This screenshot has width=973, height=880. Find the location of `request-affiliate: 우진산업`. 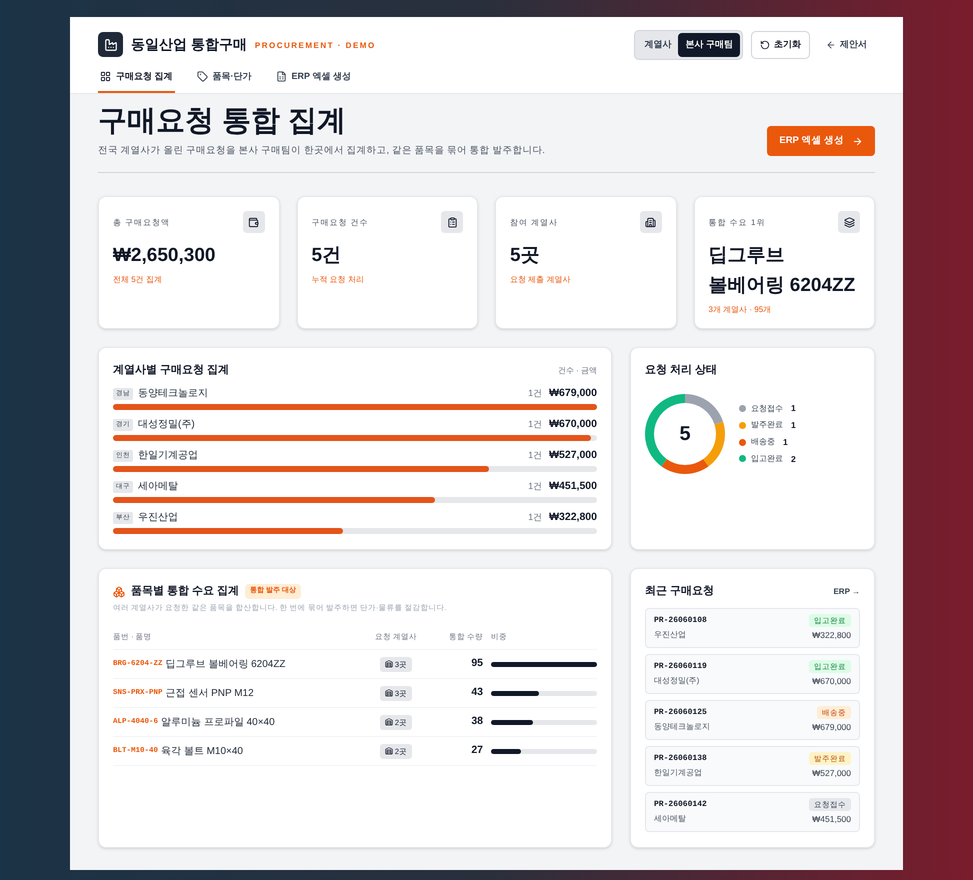

request-affiliate: 우진산업 is located at coordinates (670, 634).